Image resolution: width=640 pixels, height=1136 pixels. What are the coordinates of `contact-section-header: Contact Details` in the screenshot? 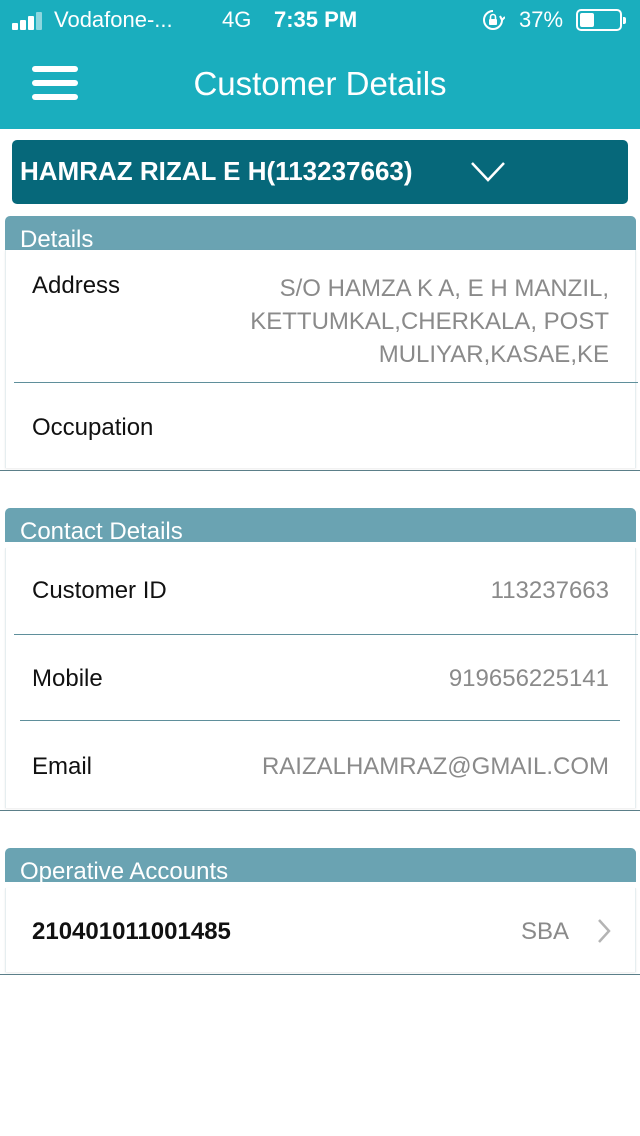 It's located at (320, 525).